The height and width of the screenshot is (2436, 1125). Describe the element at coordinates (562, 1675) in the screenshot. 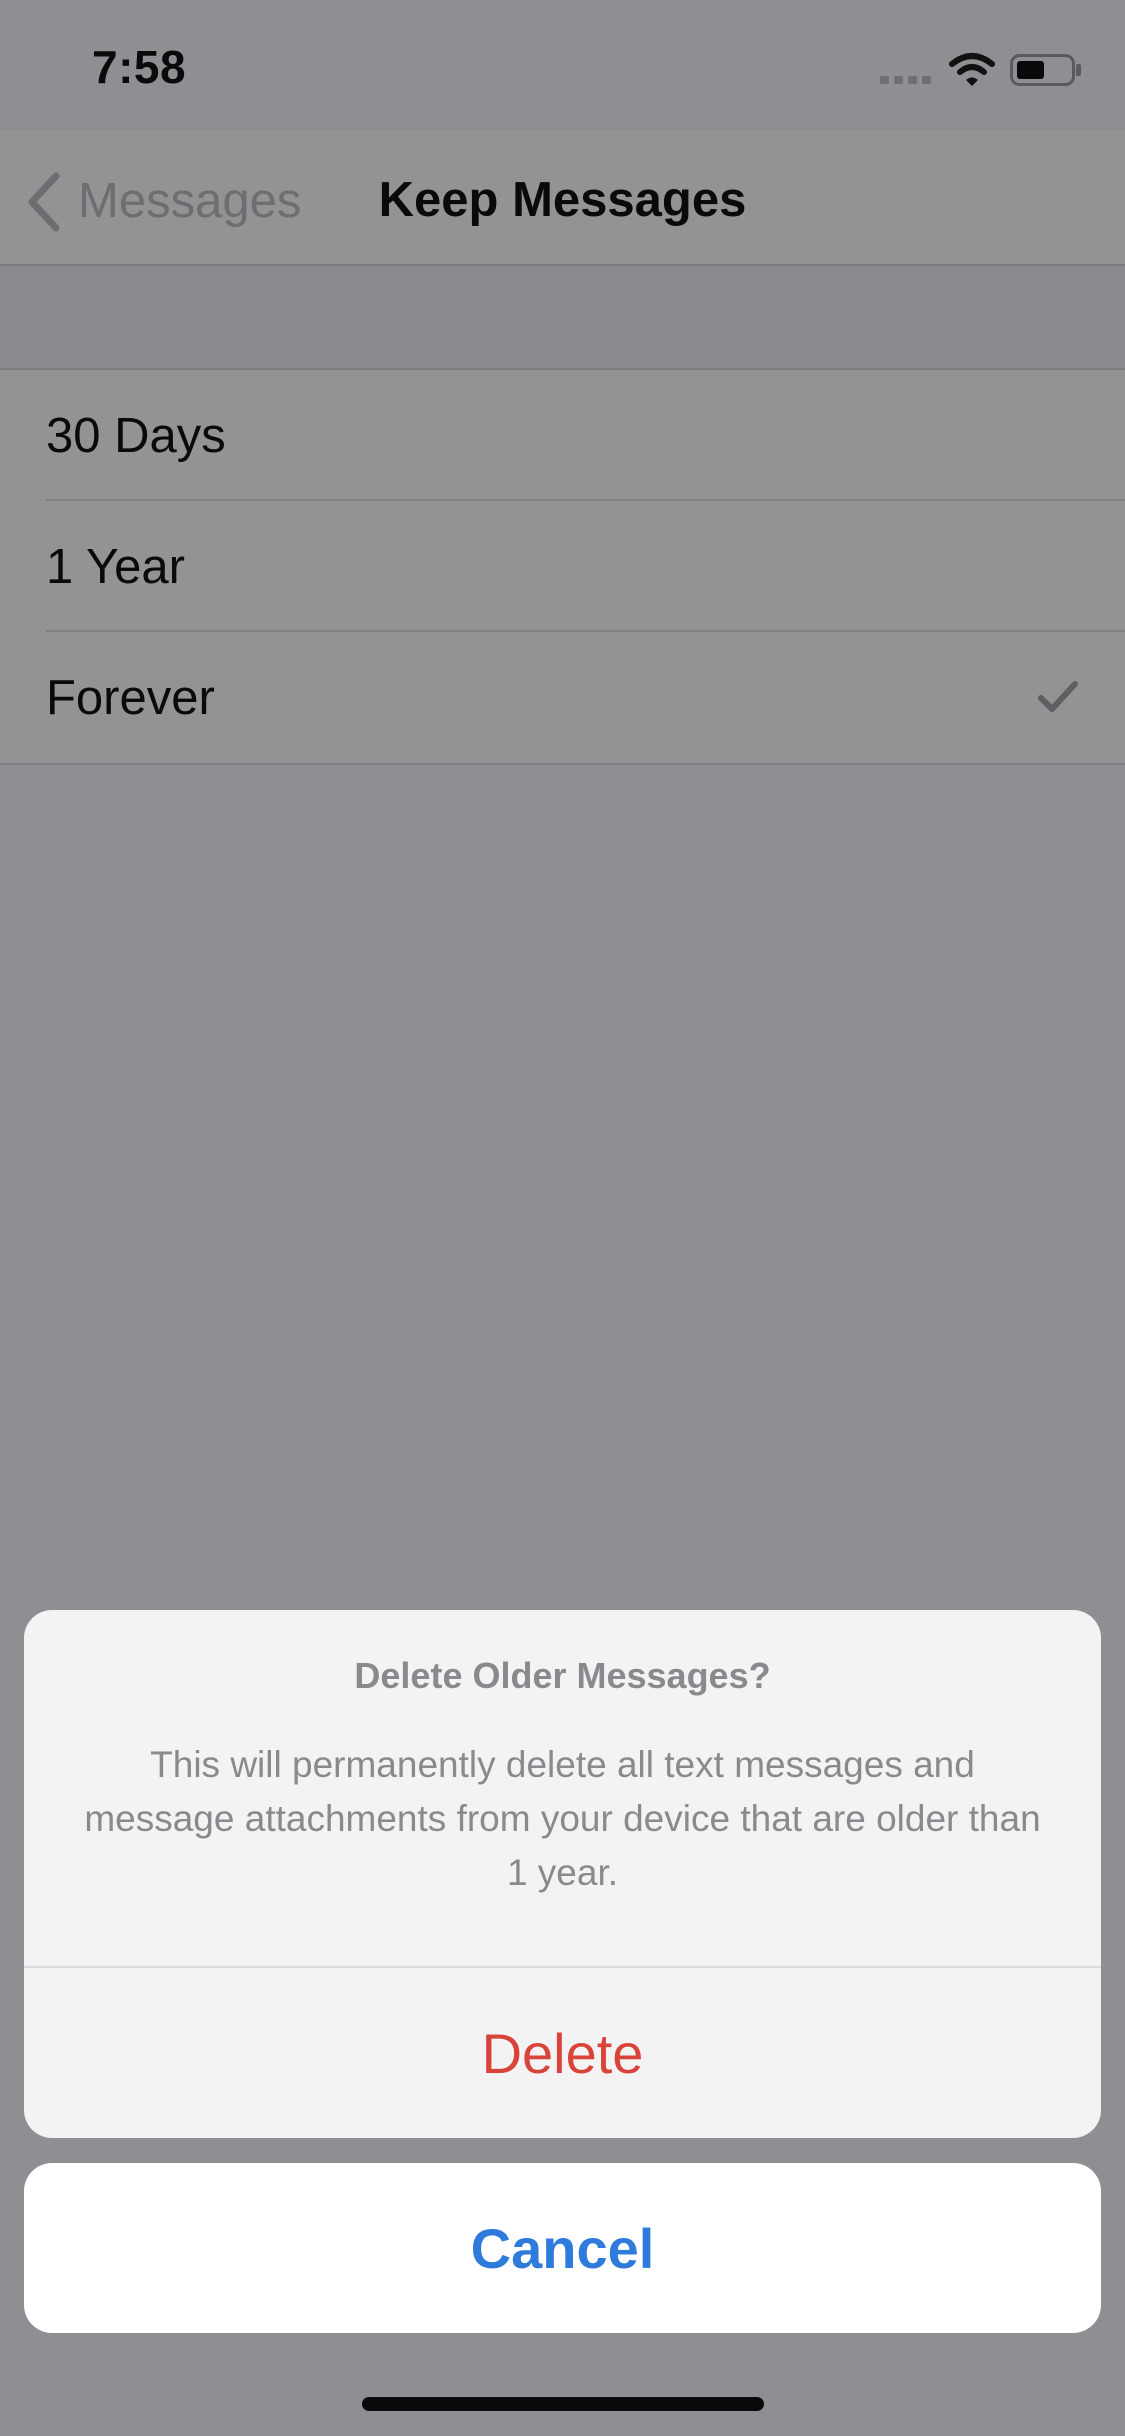

I see `action-sheet-title: Delete Older Messages?` at that location.